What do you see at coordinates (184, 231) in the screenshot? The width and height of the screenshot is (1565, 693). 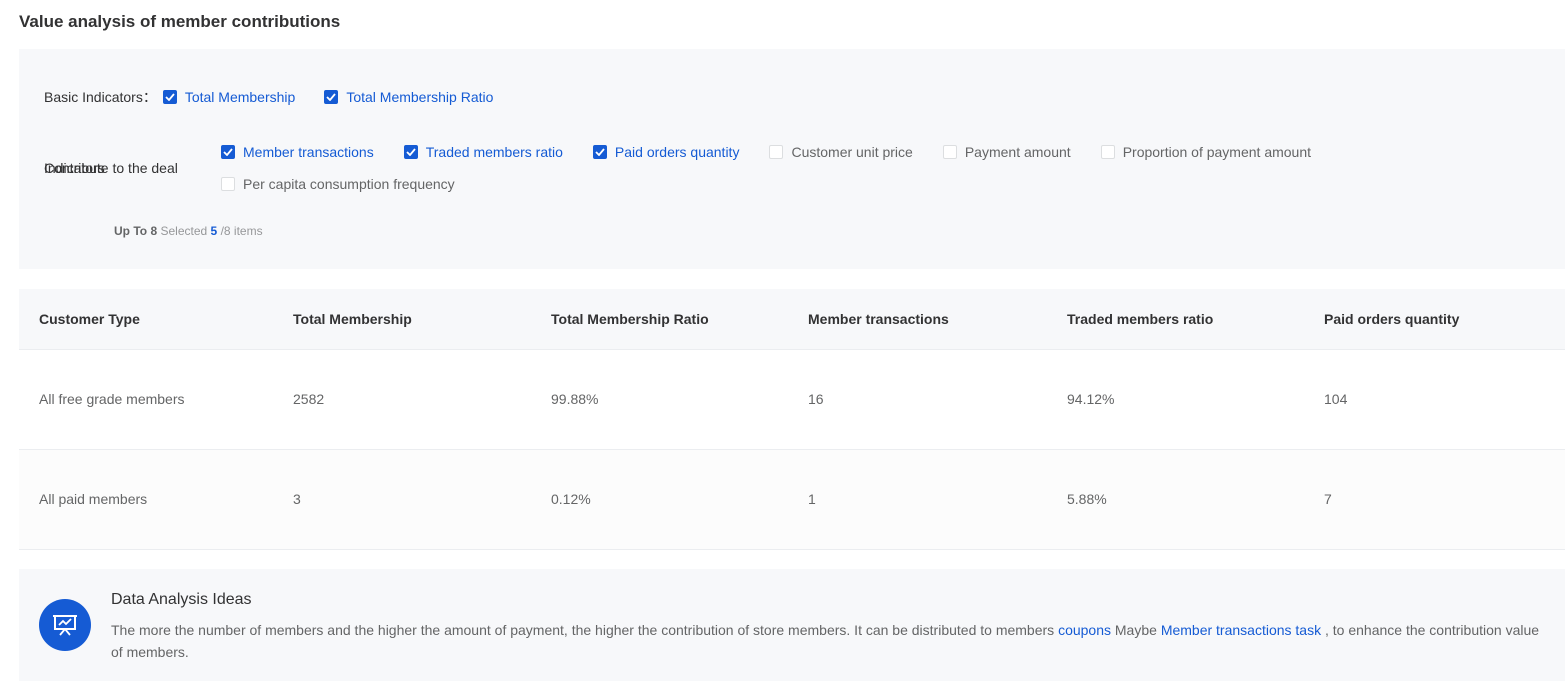 I see `selected-label: Selected` at bounding box center [184, 231].